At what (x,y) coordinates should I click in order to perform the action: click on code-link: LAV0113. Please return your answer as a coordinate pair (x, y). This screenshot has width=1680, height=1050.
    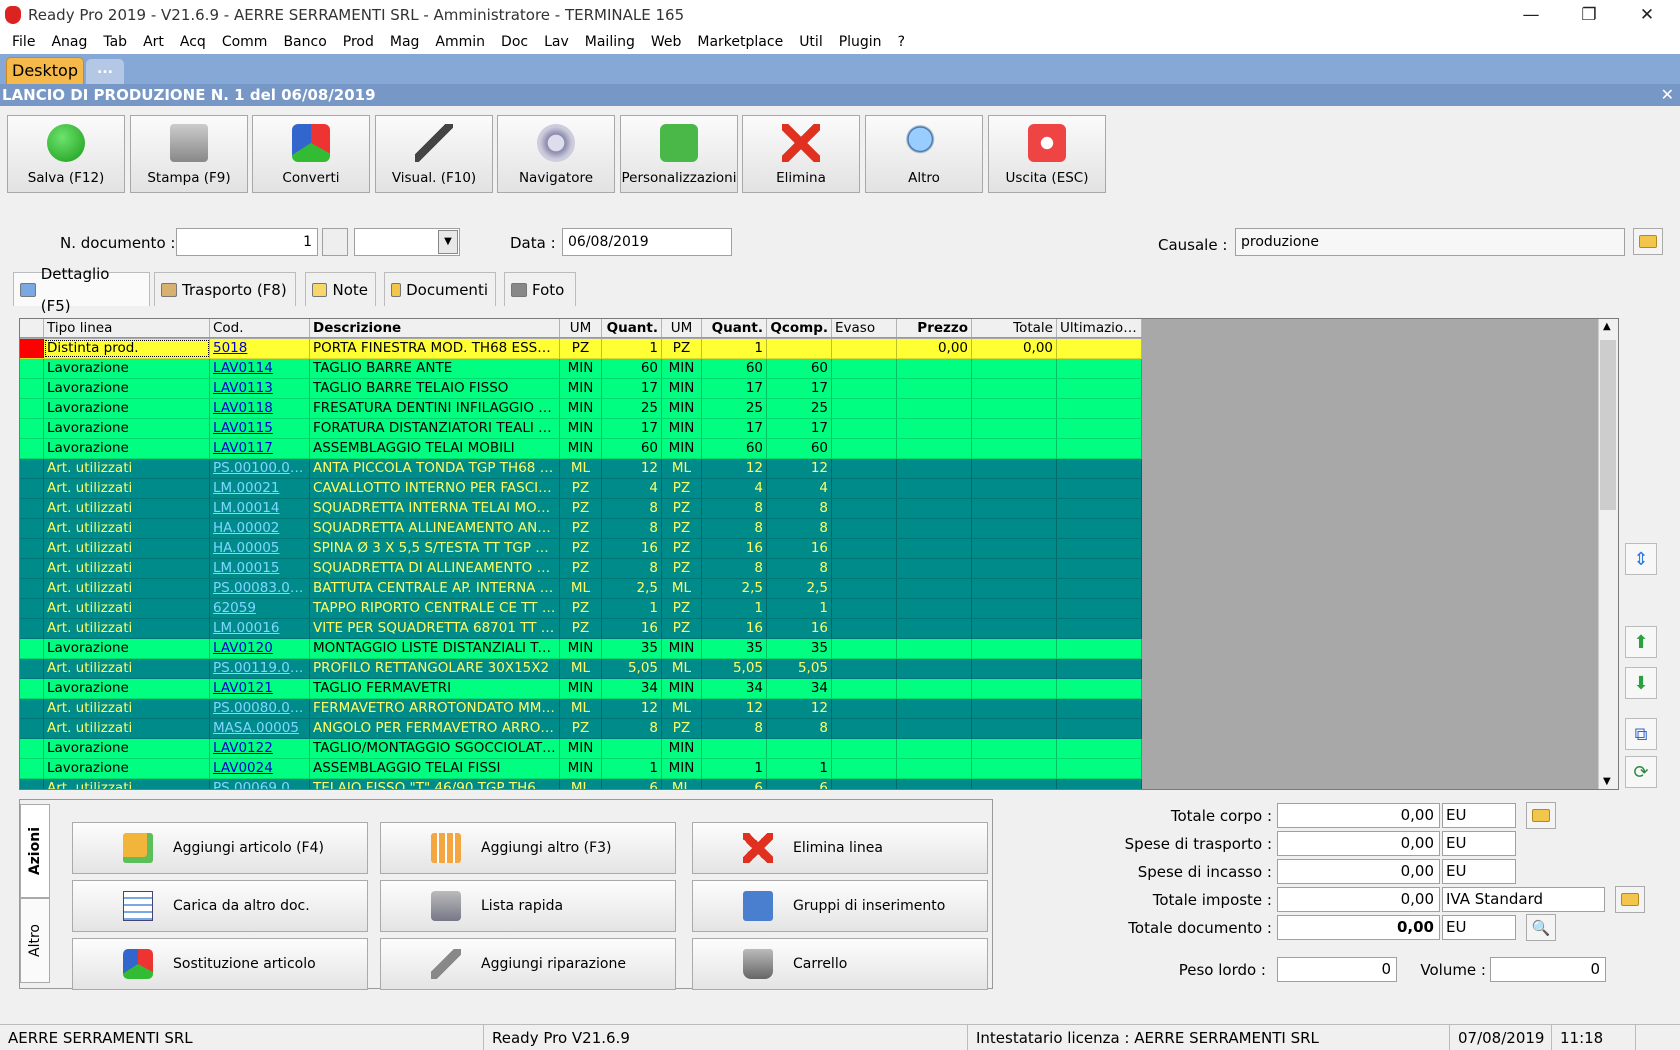
    Looking at the image, I should click on (260, 388).